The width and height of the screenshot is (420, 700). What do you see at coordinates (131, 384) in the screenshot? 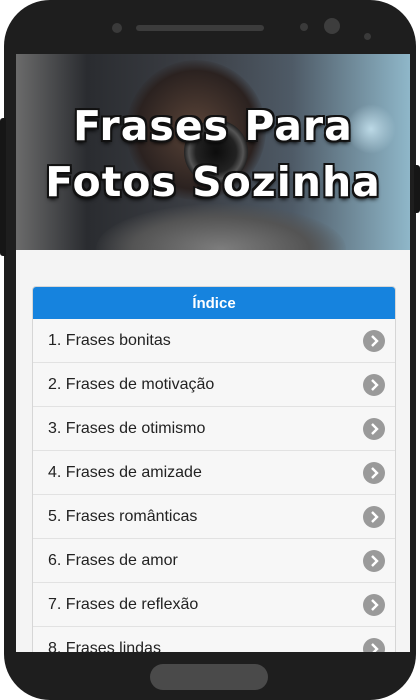
I see `index-item-label: 2. Frases de motivação` at bounding box center [131, 384].